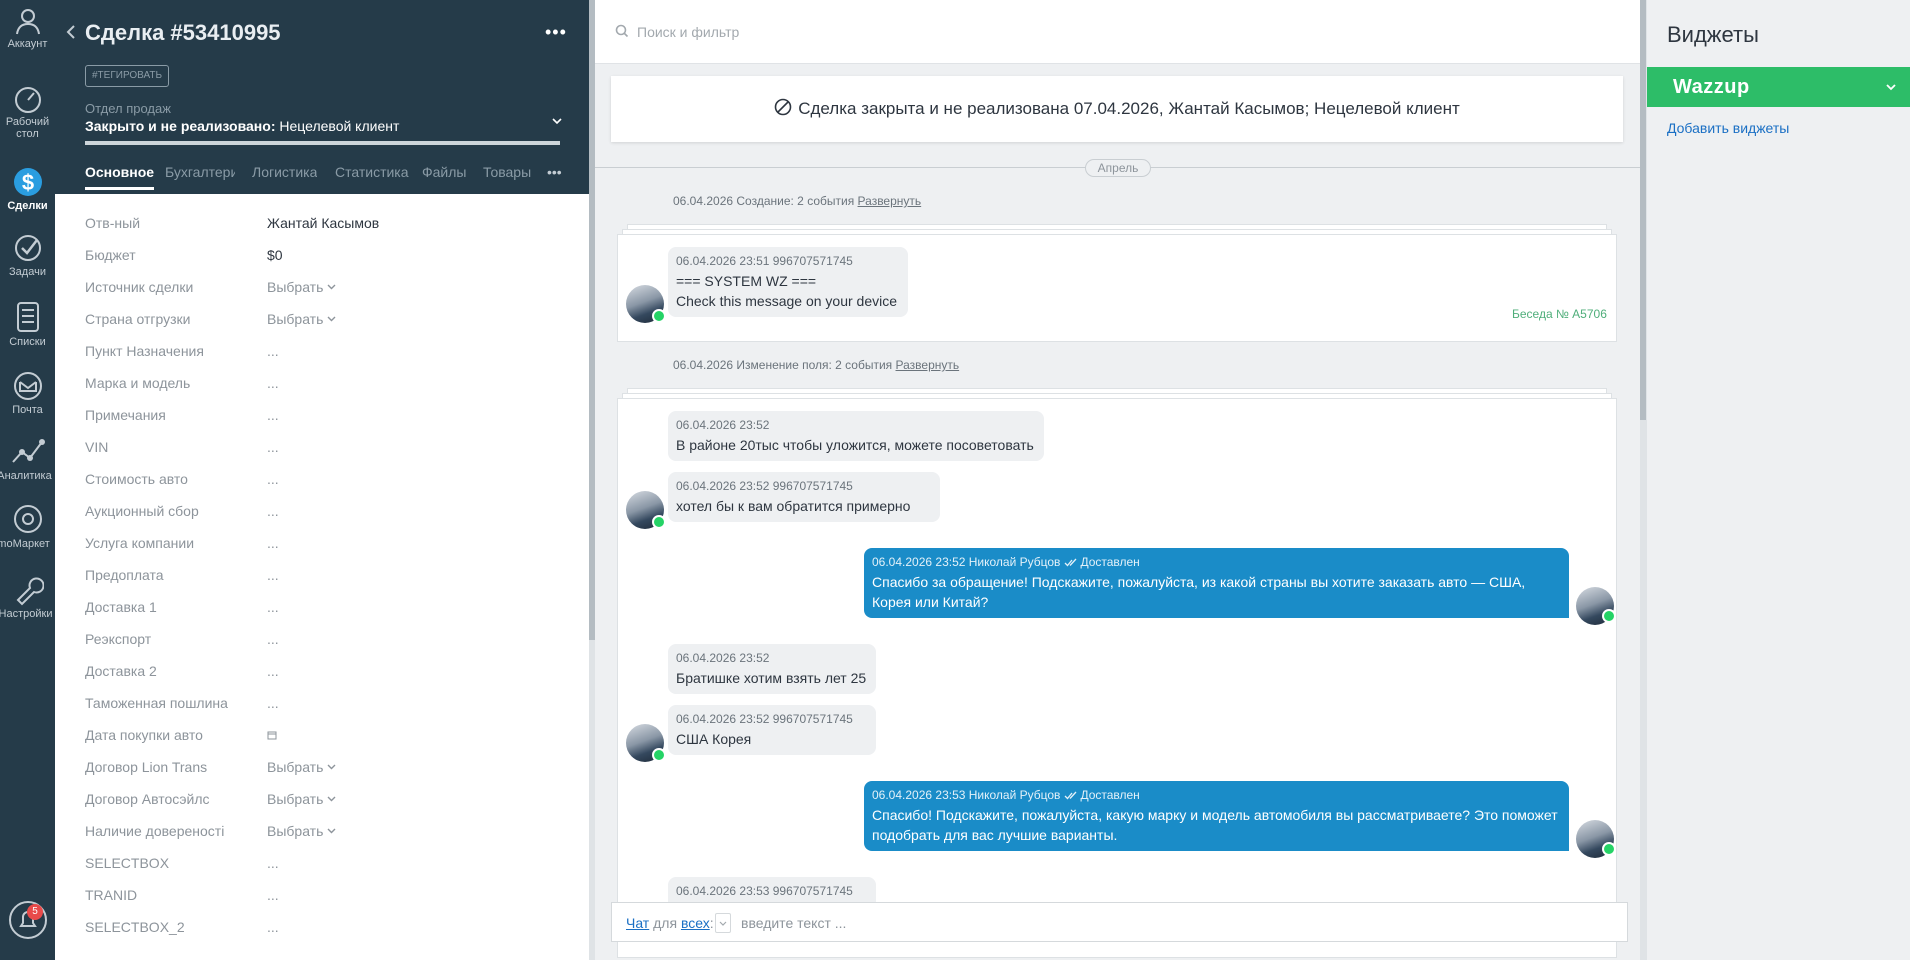 The width and height of the screenshot is (1910, 960). I want to click on field-label: Источник сделки, so click(139, 287).